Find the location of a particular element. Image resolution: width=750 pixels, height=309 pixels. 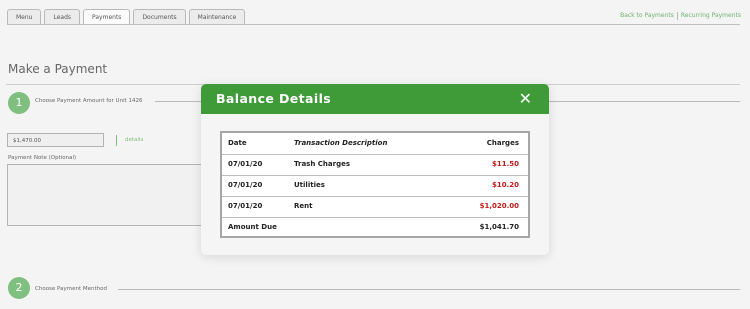

step-1-label: Choose Payment Amount for Unit 1426 is located at coordinates (89, 101).